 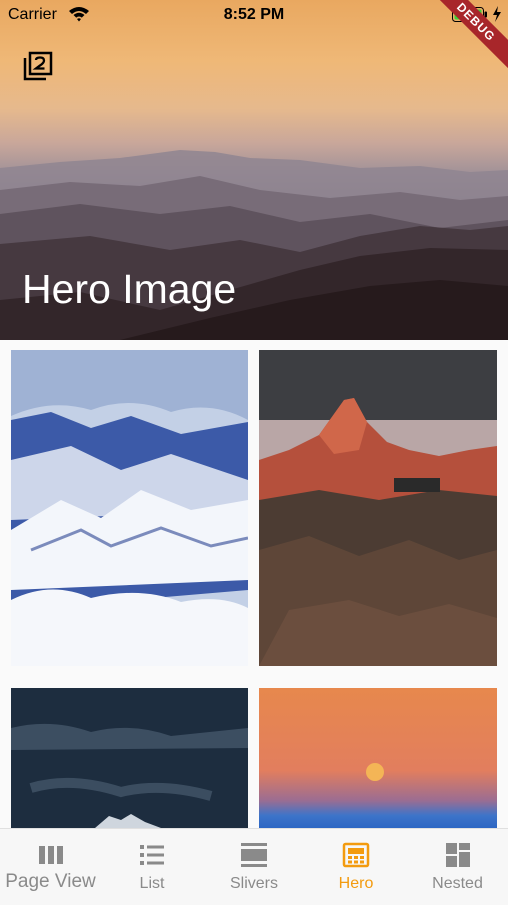 I want to click on status-bar: Carrier 8:52 PM, so click(x=254, y=15).